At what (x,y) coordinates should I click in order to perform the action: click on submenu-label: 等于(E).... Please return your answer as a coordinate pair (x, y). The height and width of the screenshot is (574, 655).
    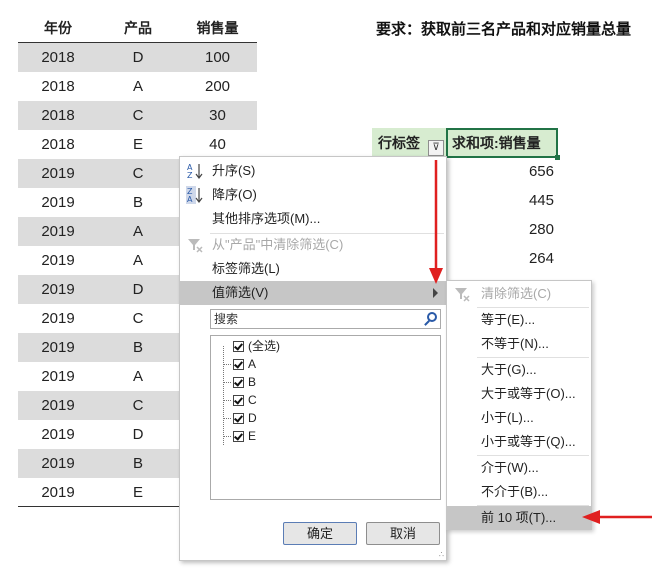
    Looking at the image, I should click on (508, 319).